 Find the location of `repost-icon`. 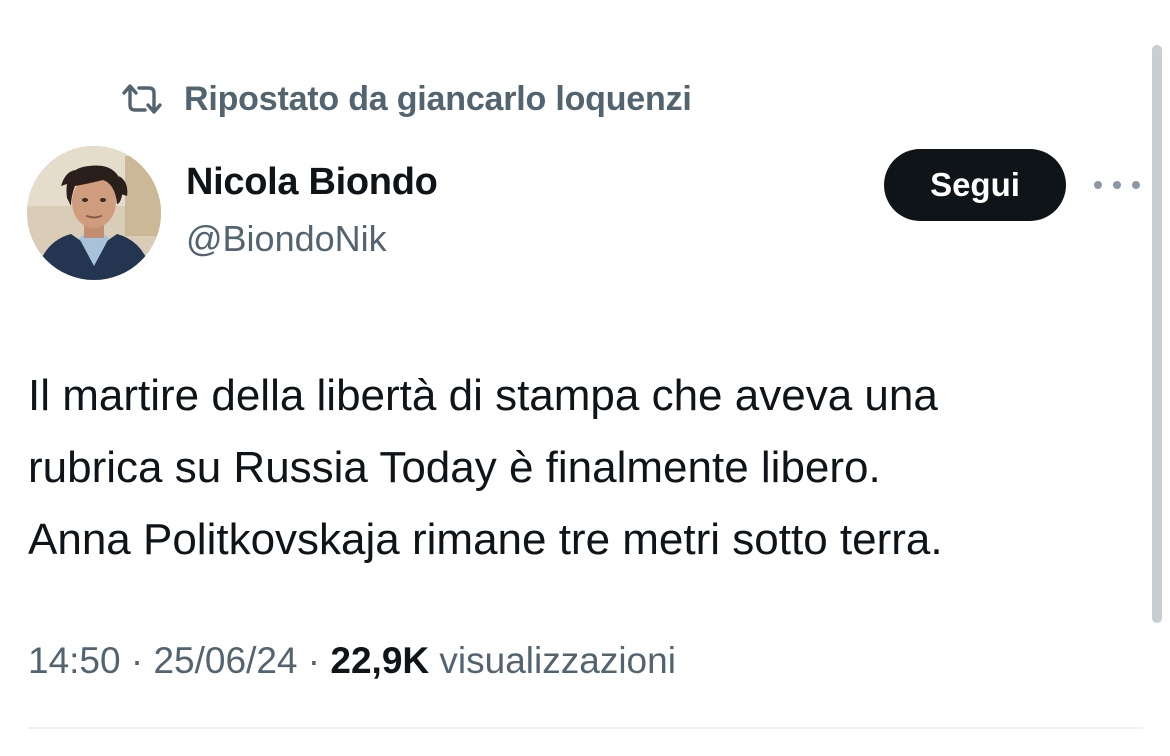

repost-icon is located at coordinates (142, 99).